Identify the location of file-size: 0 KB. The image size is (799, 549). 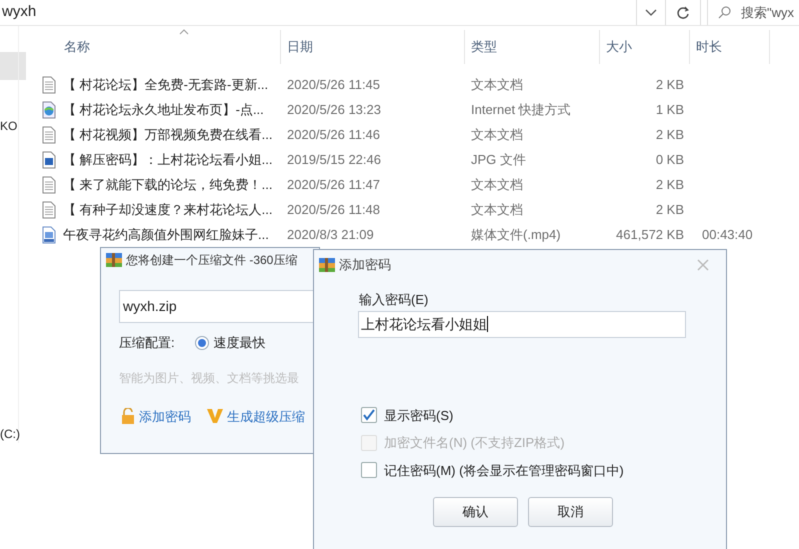
(669, 159).